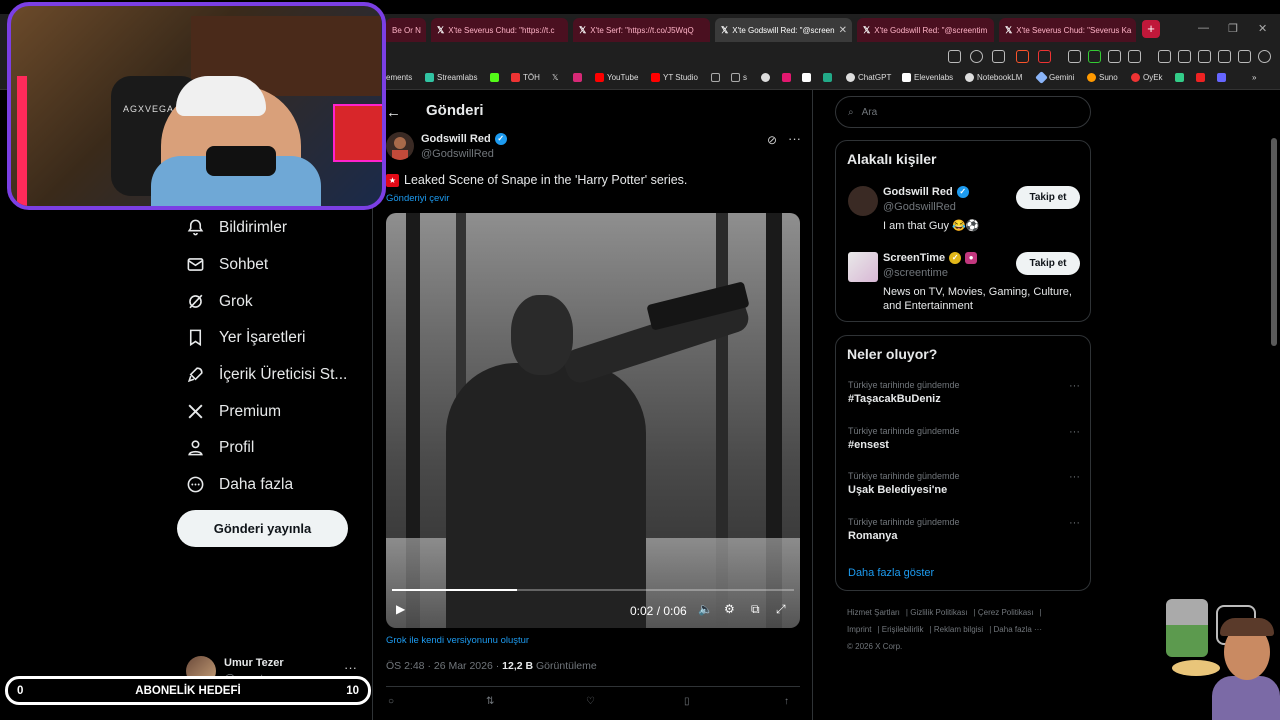 Image resolution: width=1280 pixels, height=720 pixels. What do you see at coordinates (1114, 56) in the screenshot?
I see `puzzle-icon` at bounding box center [1114, 56].